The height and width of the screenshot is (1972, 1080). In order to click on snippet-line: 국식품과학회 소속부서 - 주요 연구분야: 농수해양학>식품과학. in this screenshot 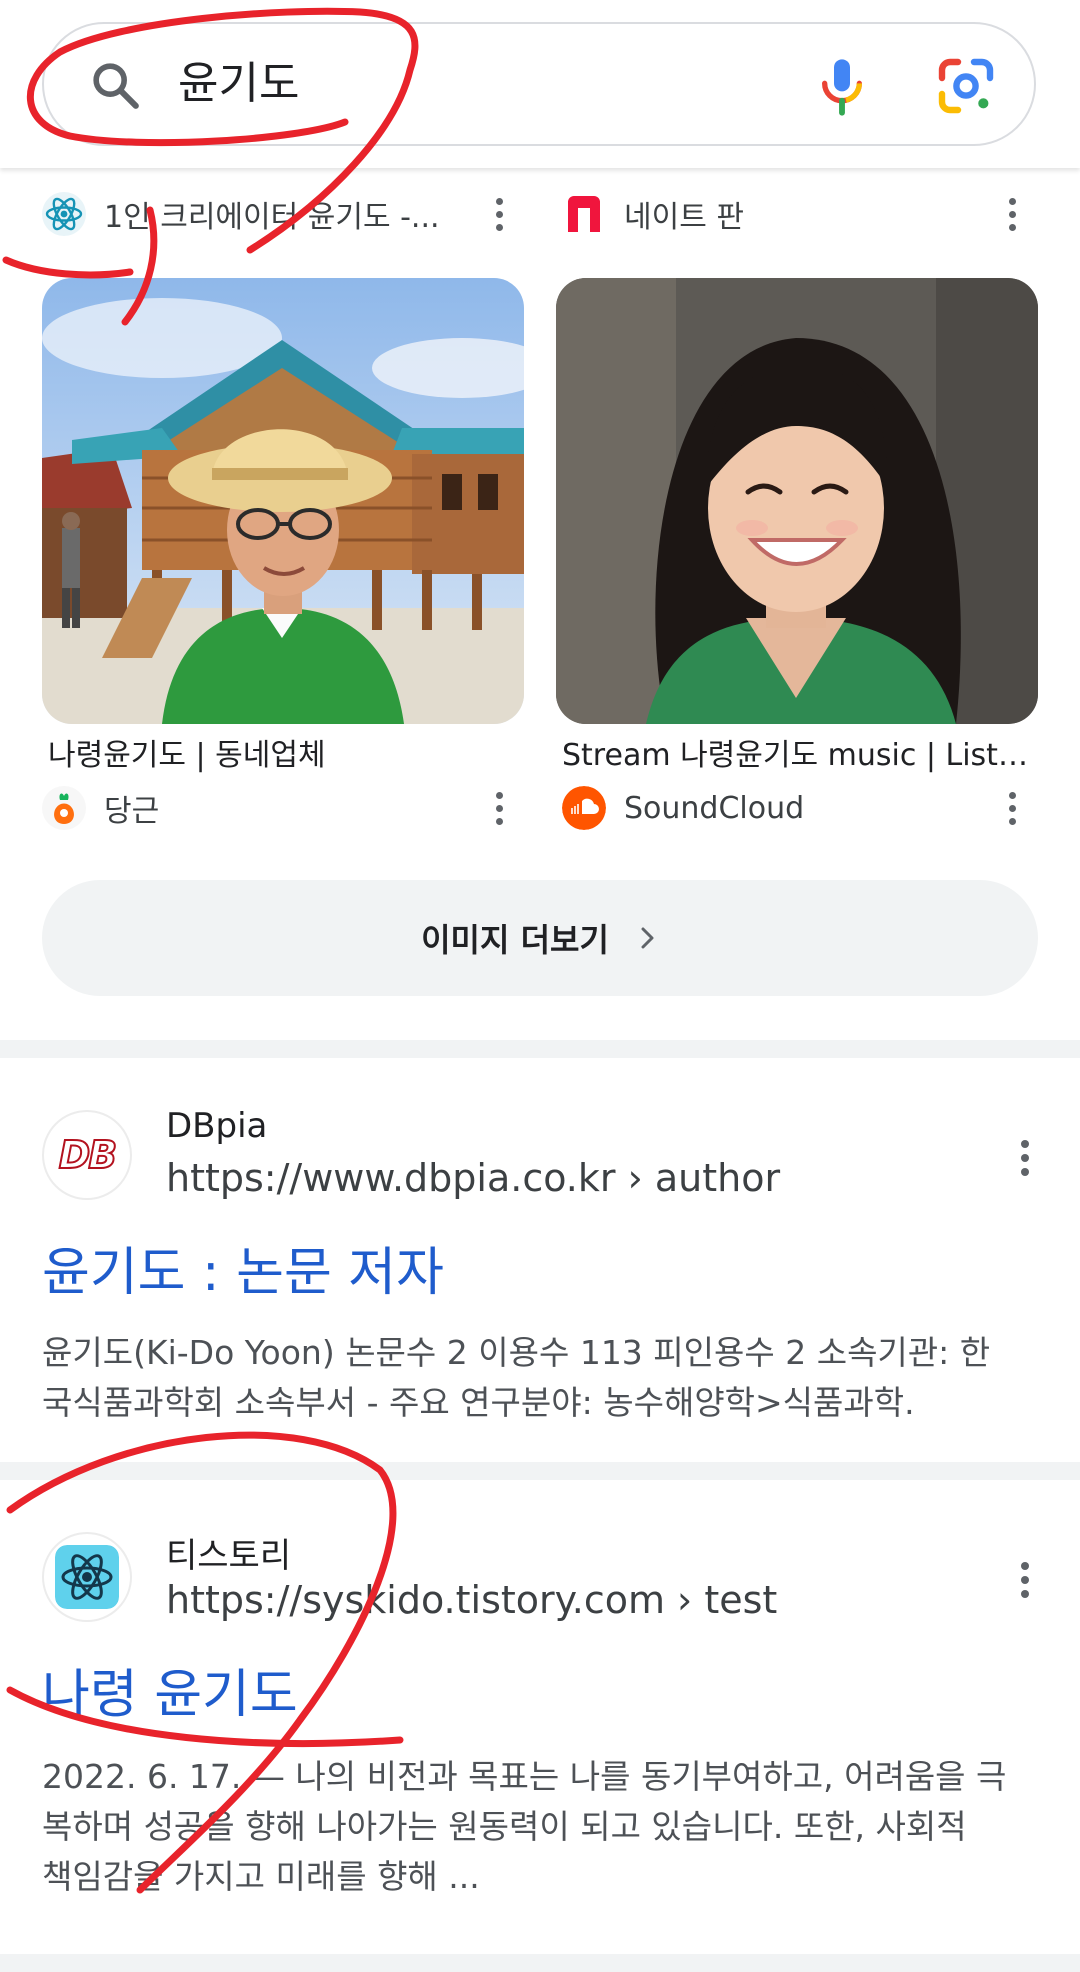, I will do `click(478, 1402)`.